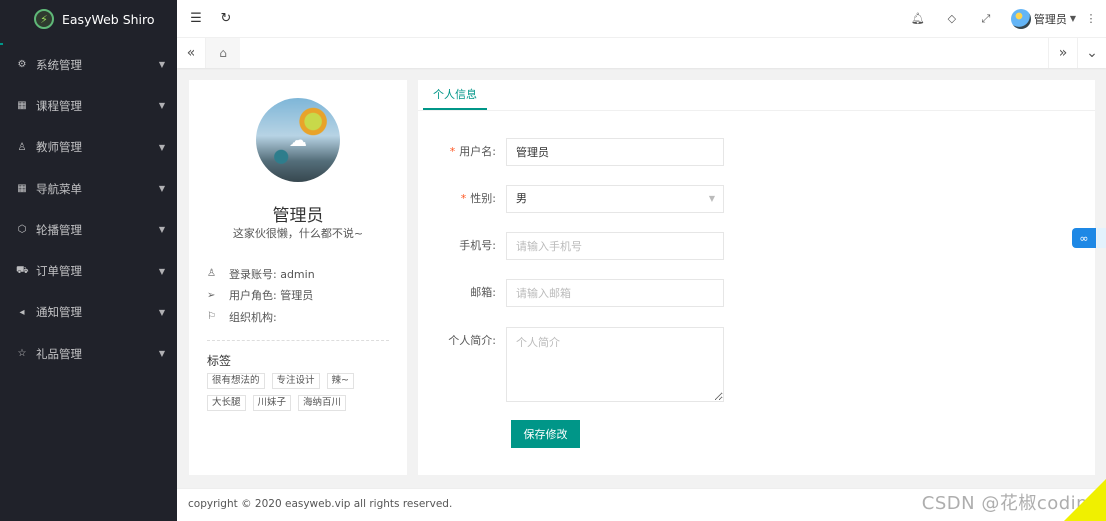  What do you see at coordinates (295, 381) in the screenshot?
I see `tag: 专注设计` at bounding box center [295, 381].